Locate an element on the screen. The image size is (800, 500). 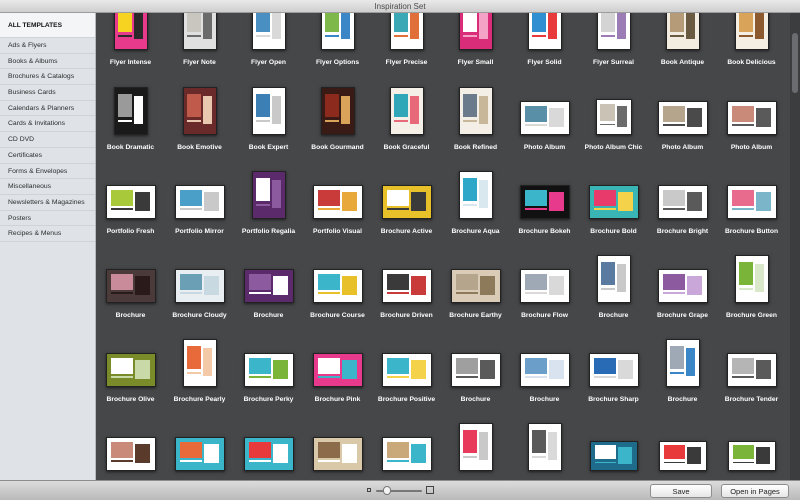
vertical-scrollbar is located at coordinates (795, 246).